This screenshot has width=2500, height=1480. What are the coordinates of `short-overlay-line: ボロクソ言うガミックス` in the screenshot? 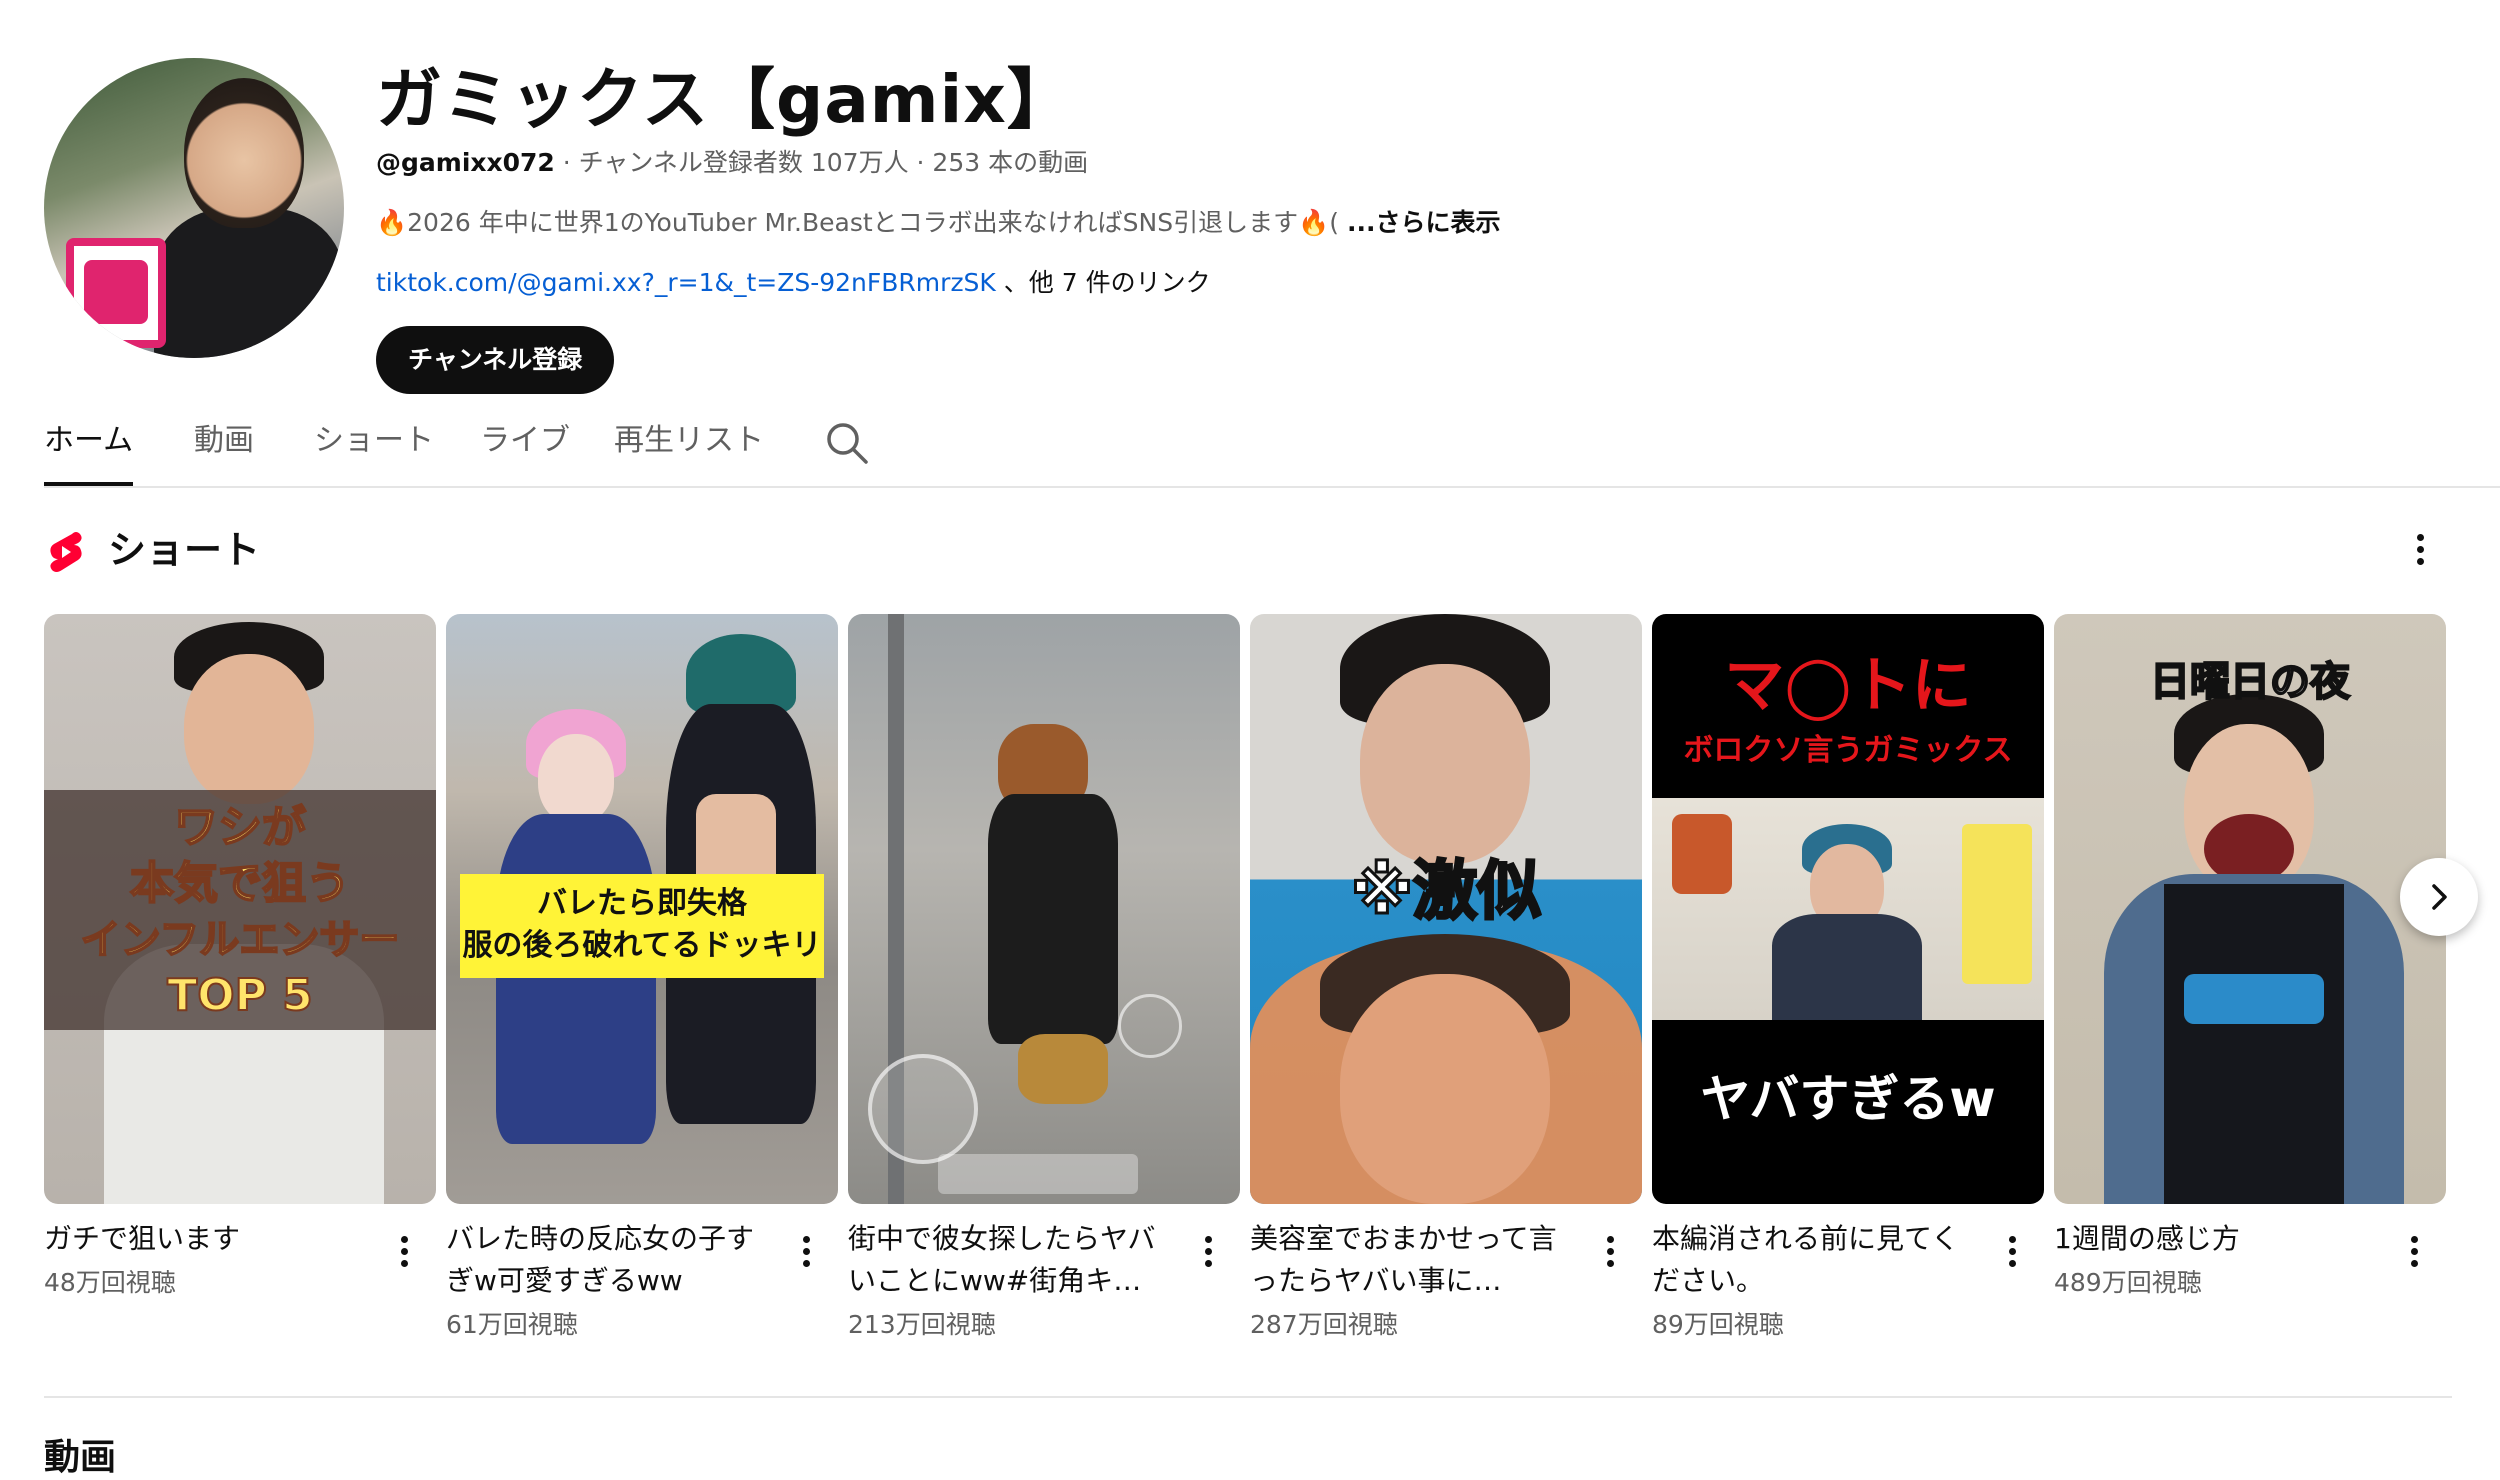 It's located at (1848, 750).